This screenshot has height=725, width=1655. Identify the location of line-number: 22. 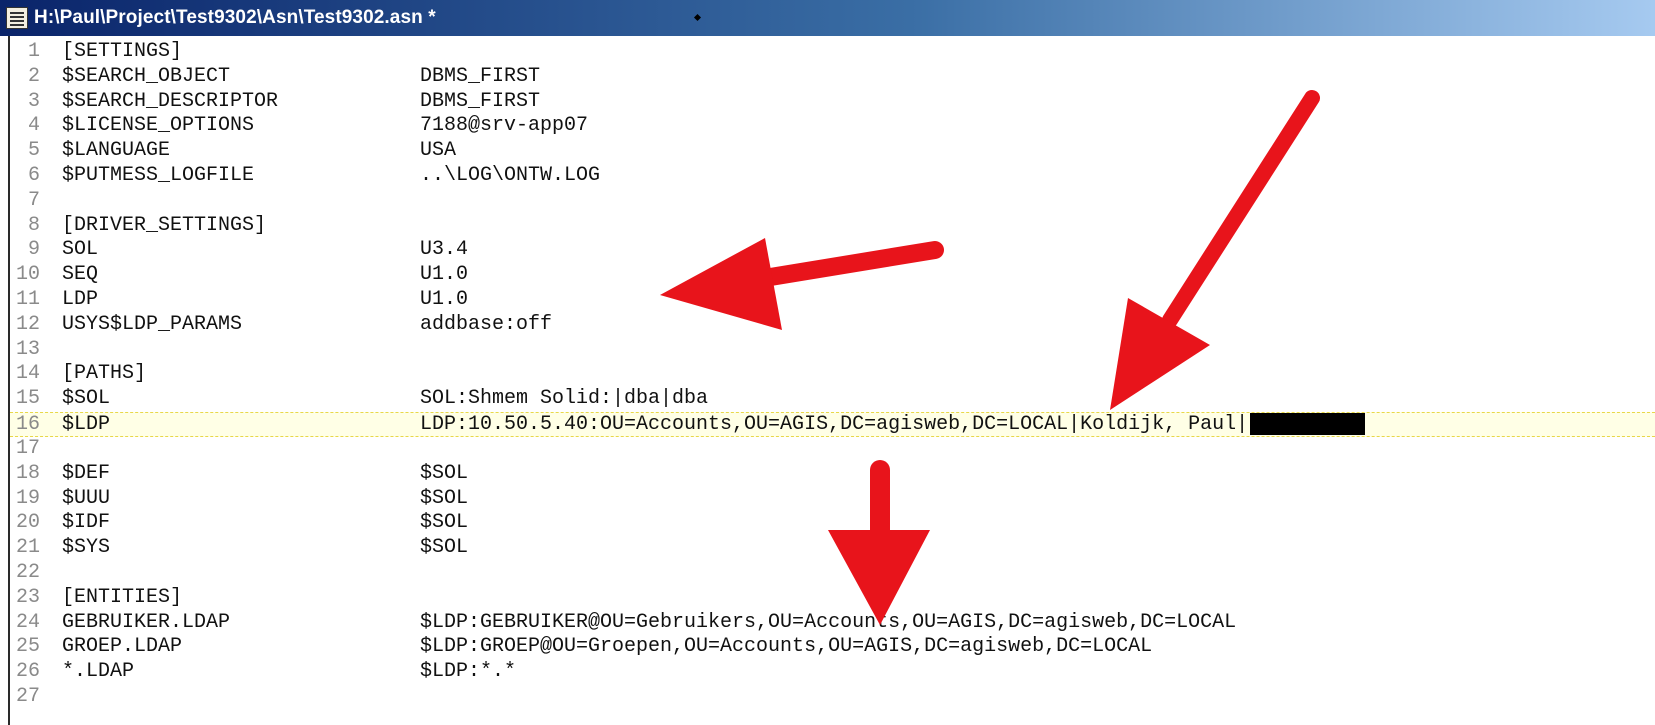
(27, 572).